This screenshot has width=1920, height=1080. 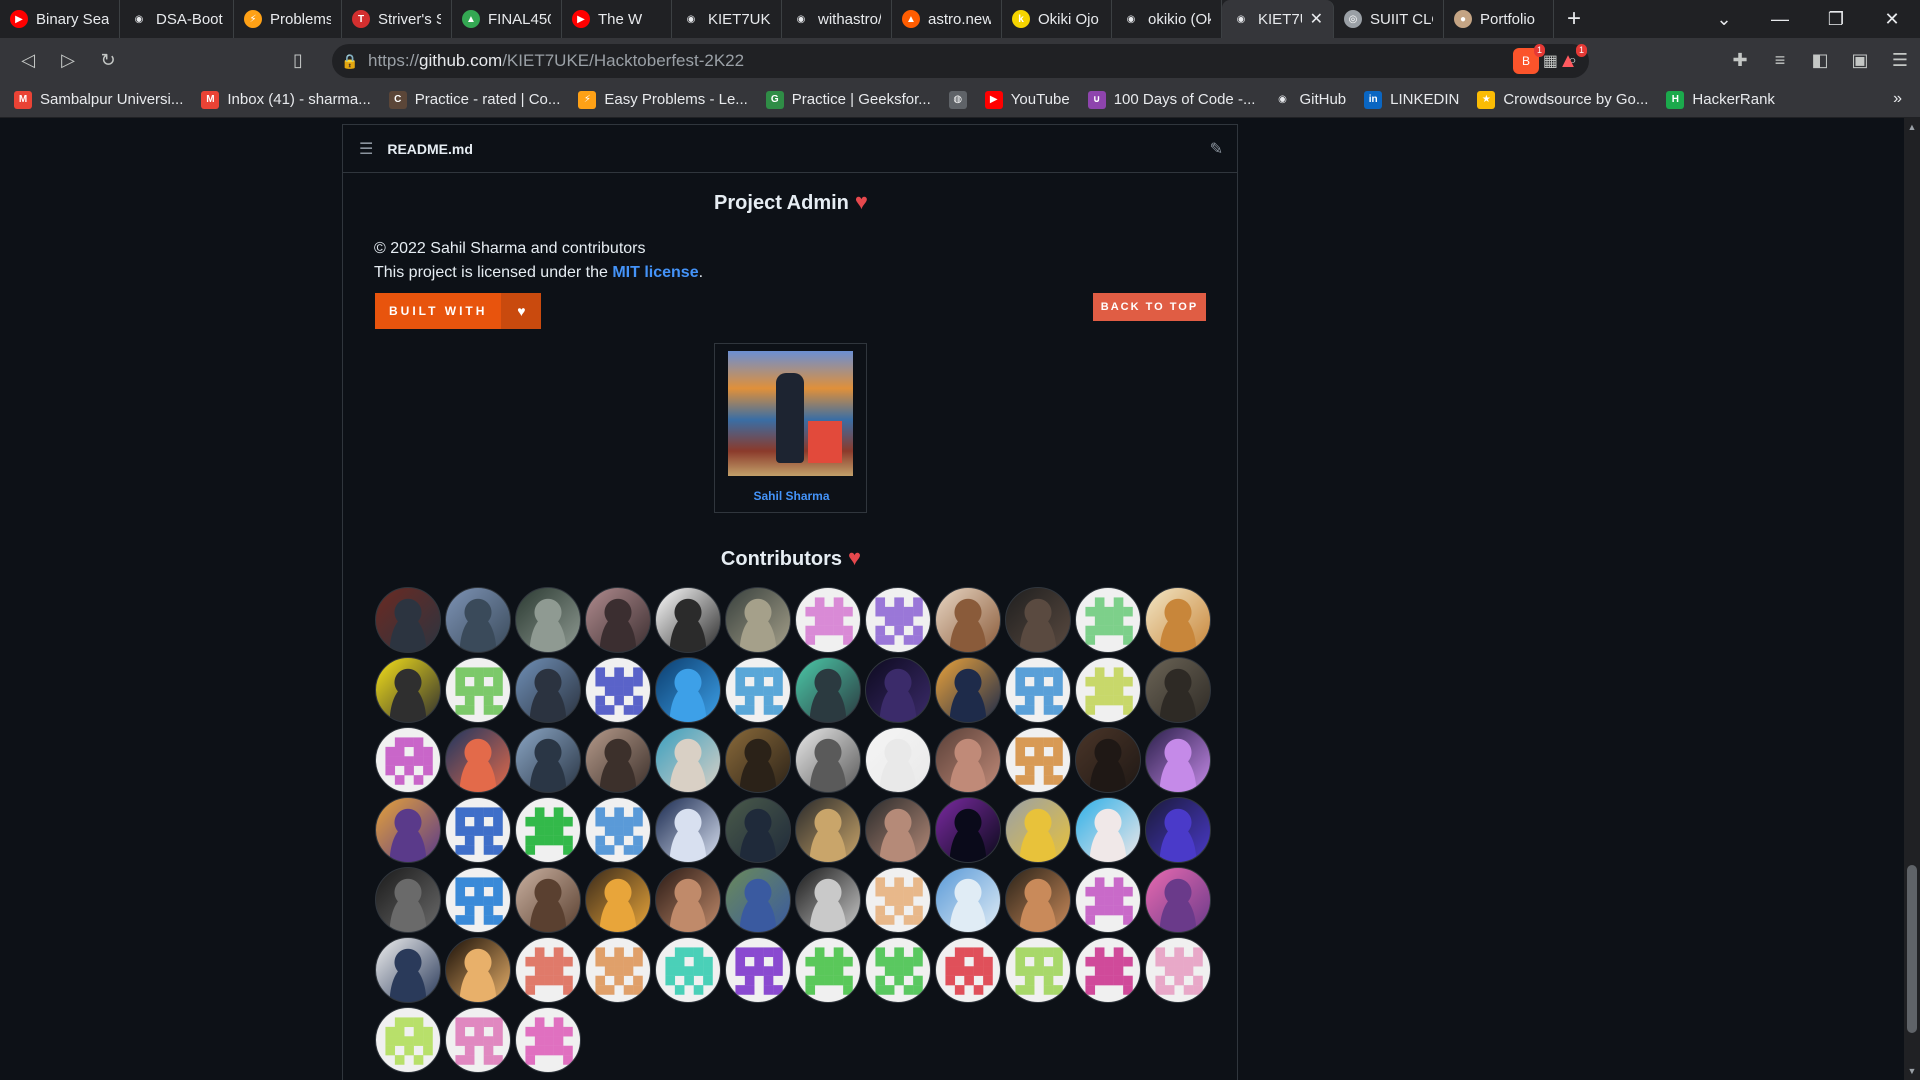 What do you see at coordinates (1499, 19) in the screenshot?
I see `browser-tab: ● Portfolio` at bounding box center [1499, 19].